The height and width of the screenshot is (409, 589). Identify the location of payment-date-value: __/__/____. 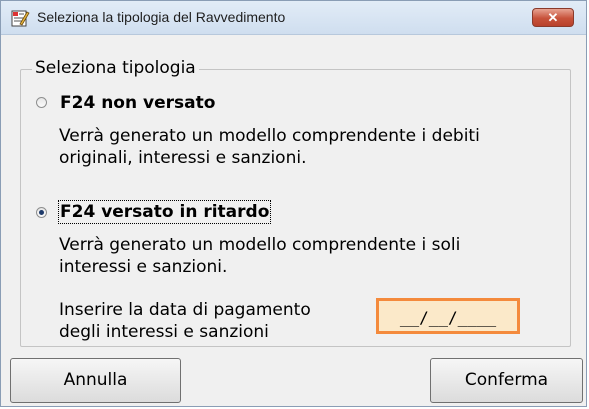
(448, 317).